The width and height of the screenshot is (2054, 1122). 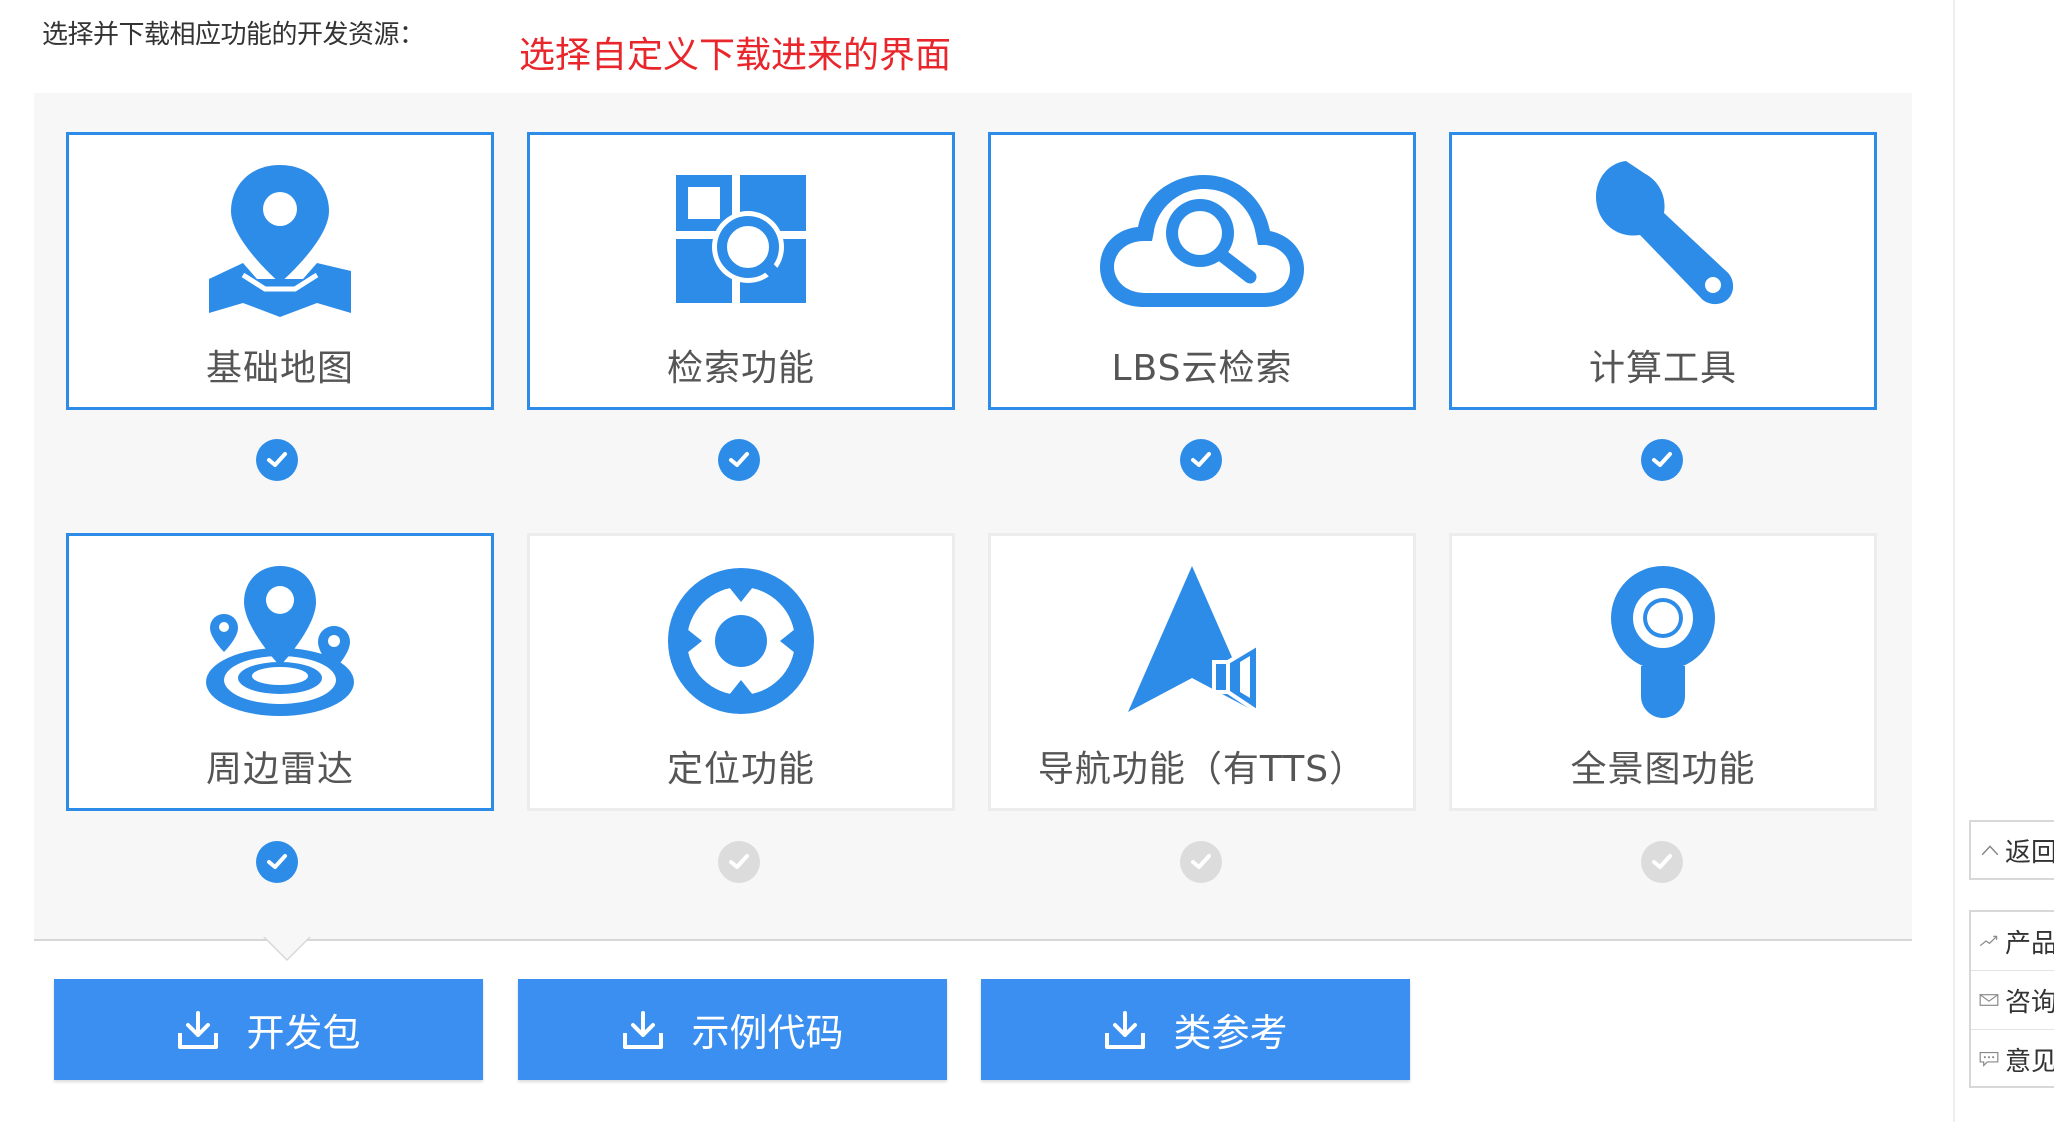 I want to click on feature-label: 基础地图, so click(x=279, y=368).